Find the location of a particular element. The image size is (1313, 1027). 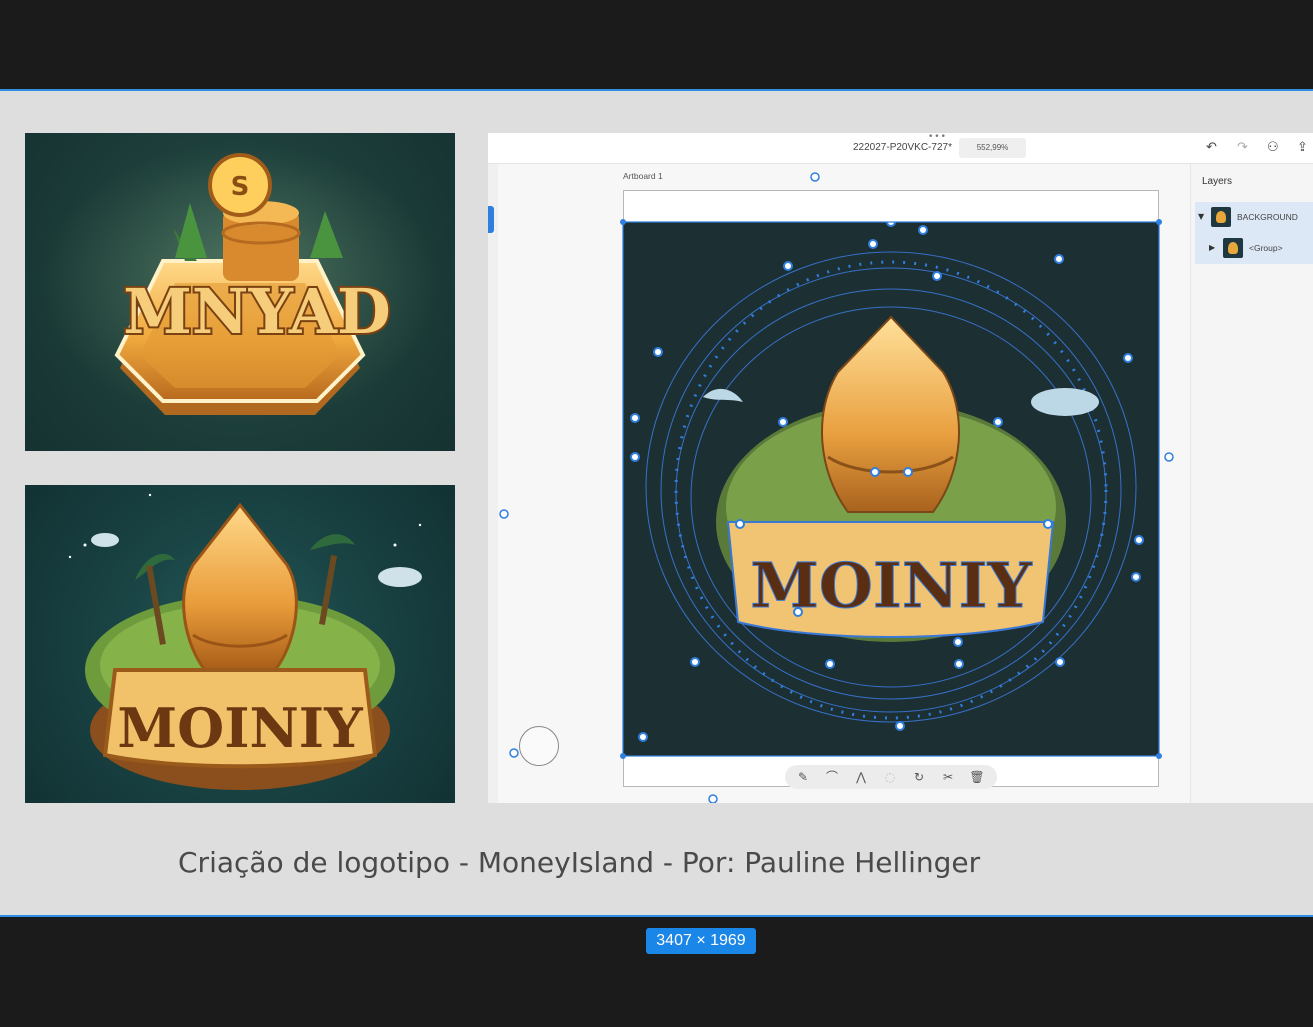

logo-concept-2: MOINIY is located at coordinates (240, 644).